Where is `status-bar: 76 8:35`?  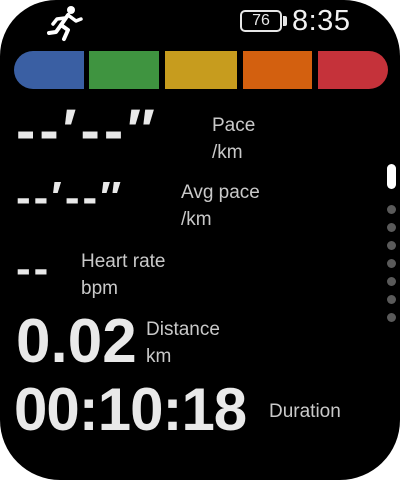
status-bar: 76 8:35 is located at coordinates (200, 22).